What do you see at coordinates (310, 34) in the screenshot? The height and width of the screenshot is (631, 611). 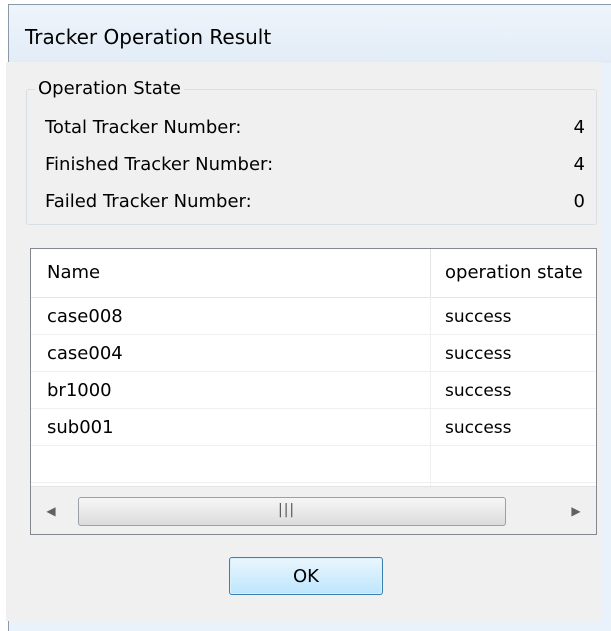 I see `title-bar: Tracker Operation Result` at bounding box center [310, 34].